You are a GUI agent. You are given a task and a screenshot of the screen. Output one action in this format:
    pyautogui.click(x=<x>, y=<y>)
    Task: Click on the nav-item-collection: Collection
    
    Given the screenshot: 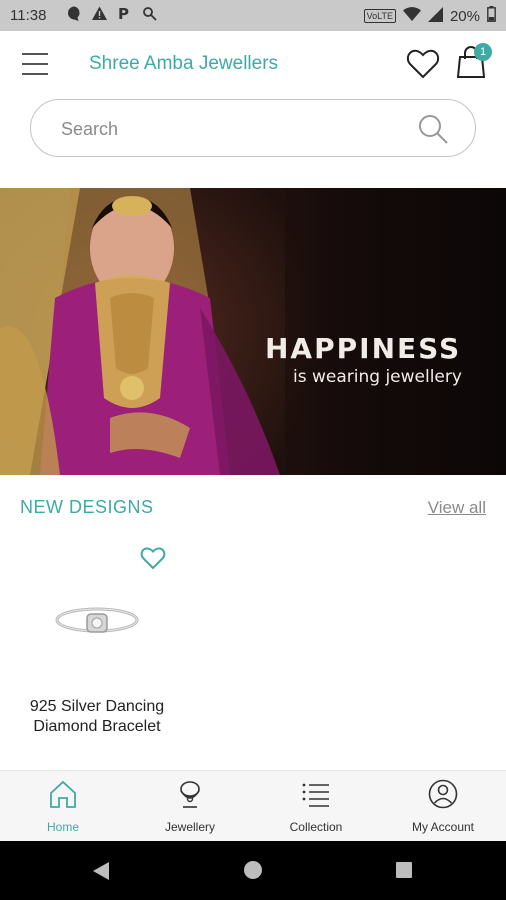 What is the action you would take?
    pyautogui.click(x=316, y=806)
    